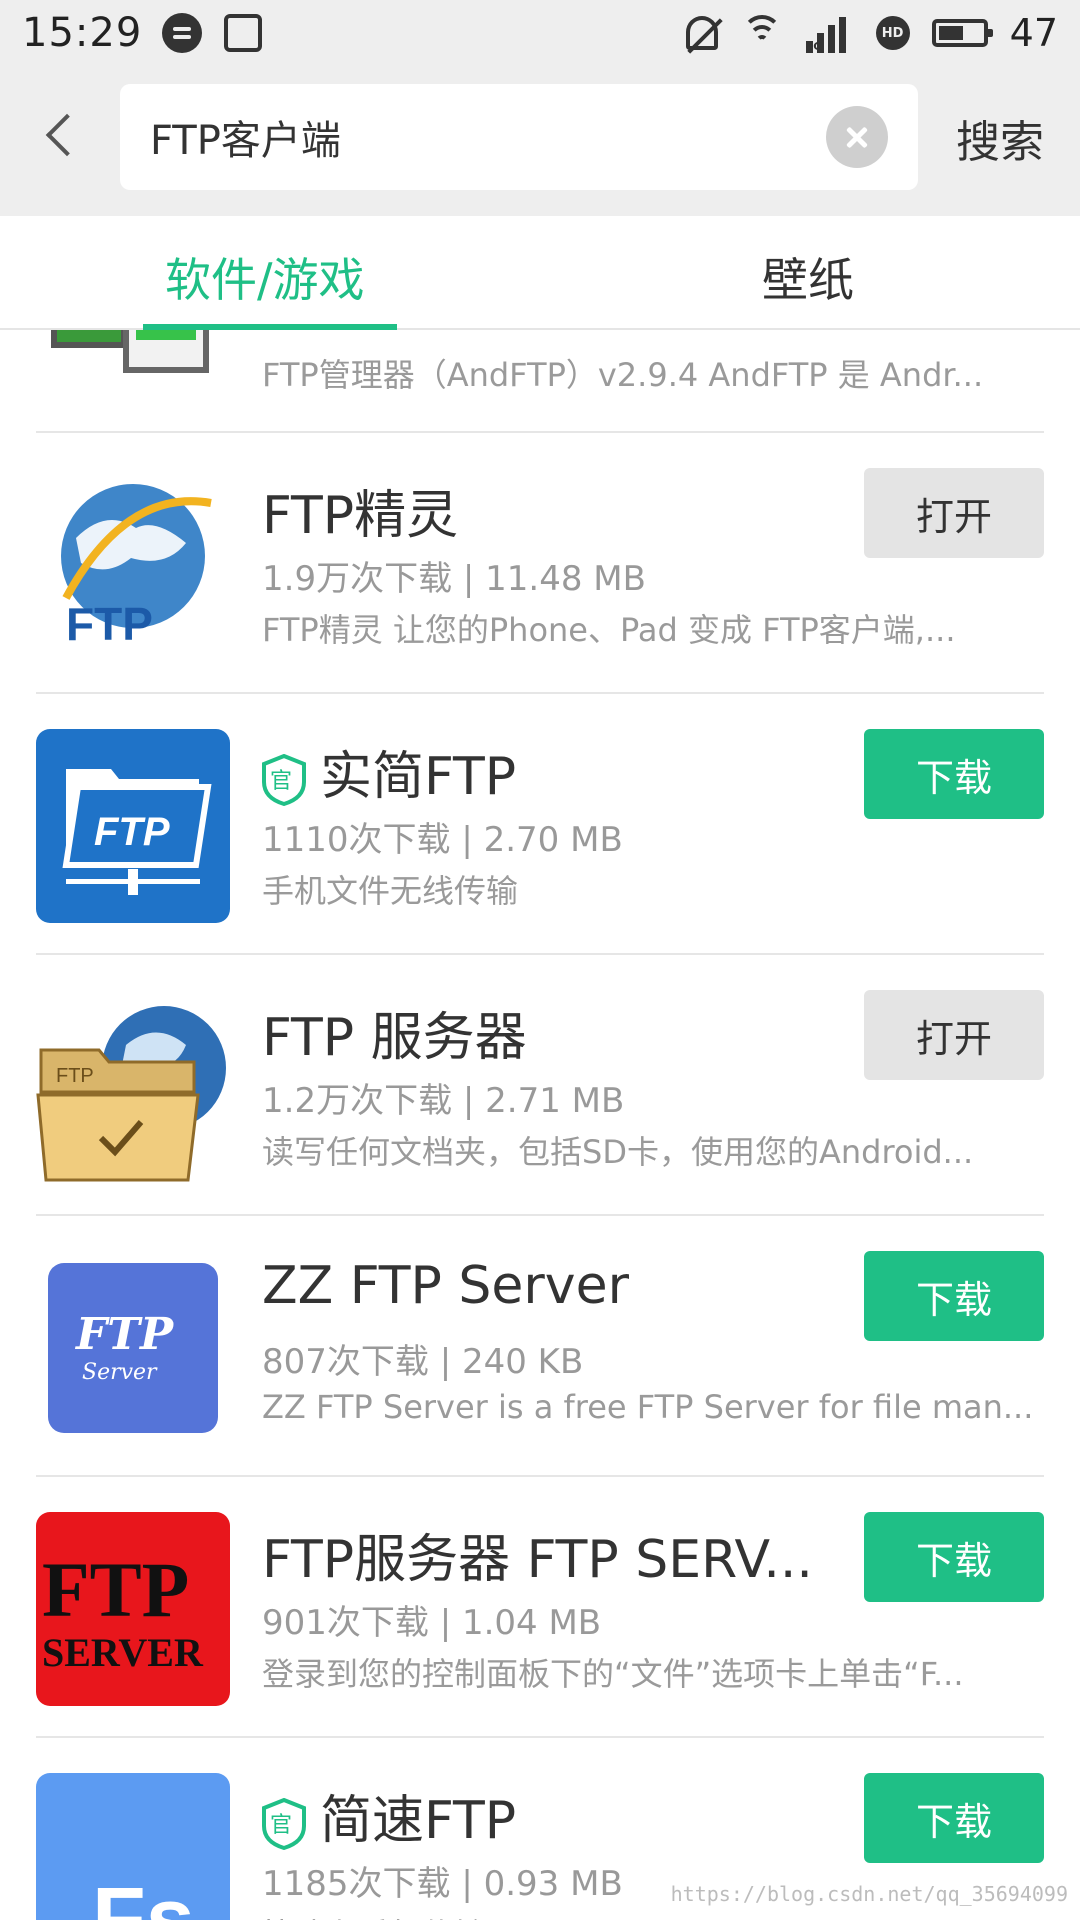 The height and width of the screenshot is (1920, 1080). Describe the element at coordinates (360, 516) in the screenshot. I see `app-name: FTP精灵` at that location.